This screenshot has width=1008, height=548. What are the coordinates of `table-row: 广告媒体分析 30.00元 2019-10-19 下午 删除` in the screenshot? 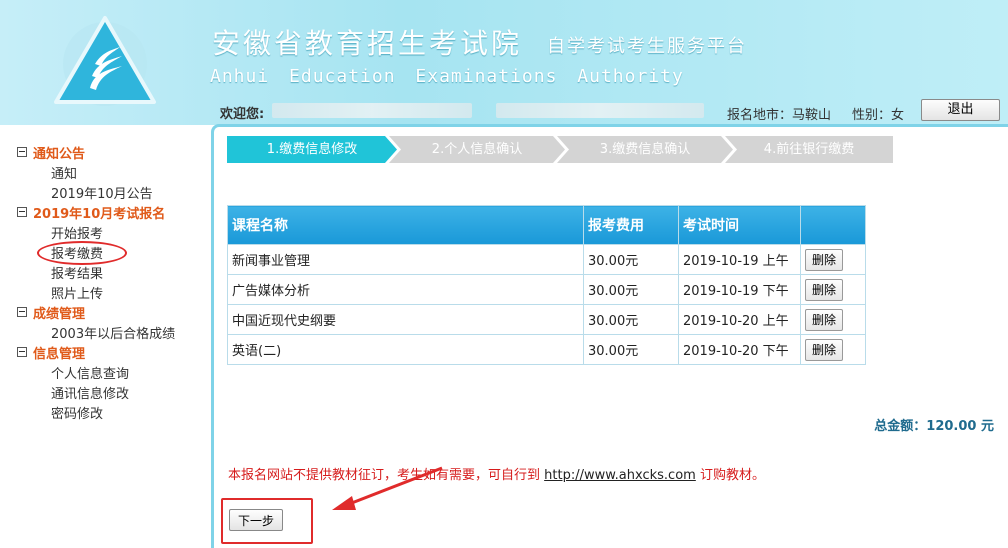 It's located at (546, 289).